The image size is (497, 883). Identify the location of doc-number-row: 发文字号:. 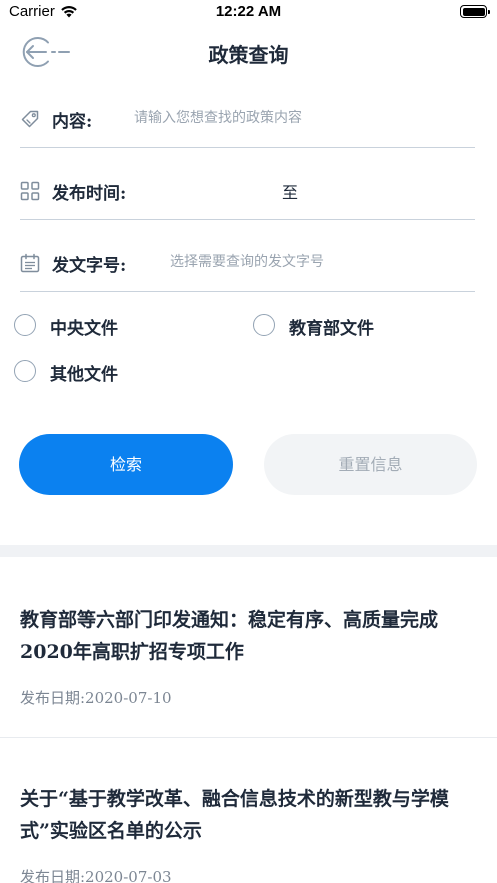
(247, 263).